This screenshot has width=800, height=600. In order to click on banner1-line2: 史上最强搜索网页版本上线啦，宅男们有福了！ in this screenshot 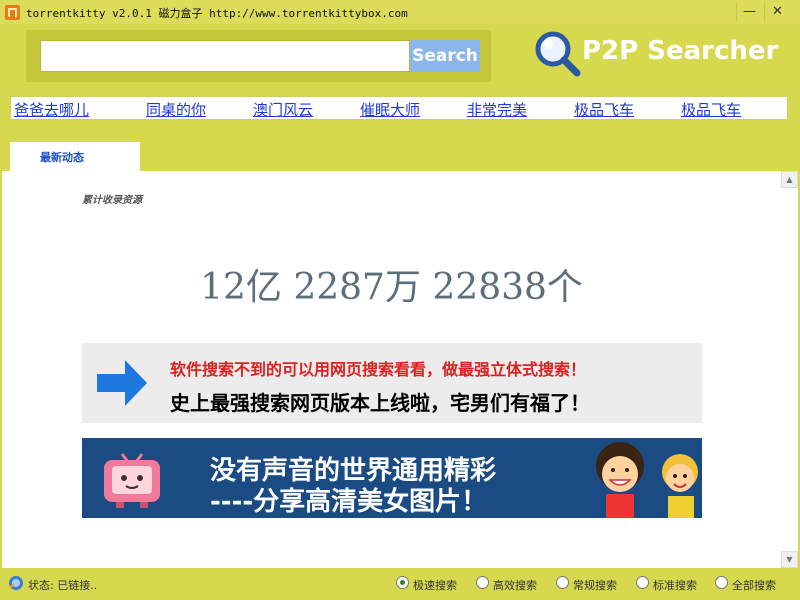, I will do `click(380, 403)`.